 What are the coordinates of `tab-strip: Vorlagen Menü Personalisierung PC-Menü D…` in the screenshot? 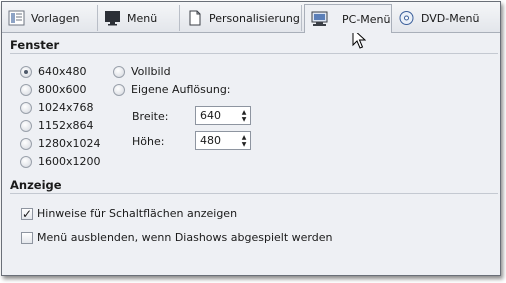 It's located at (251, 17).